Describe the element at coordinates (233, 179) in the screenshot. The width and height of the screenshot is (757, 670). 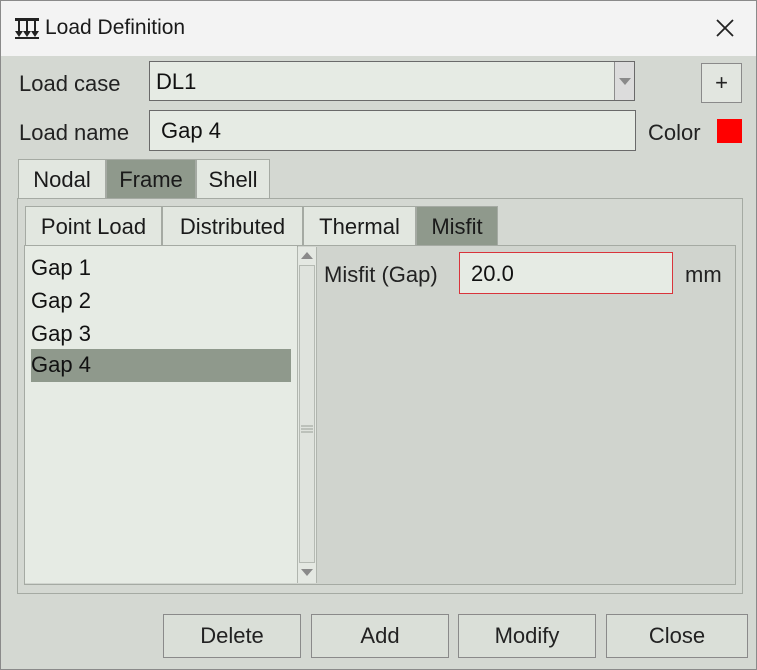
I see `tab-shell: Shell` at that location.